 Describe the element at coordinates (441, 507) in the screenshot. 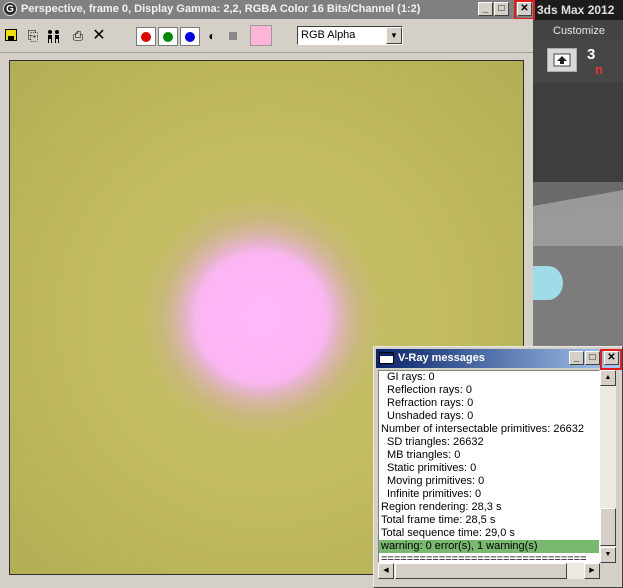

I see `log-line: Region rendering: 28,3 s` at that location.